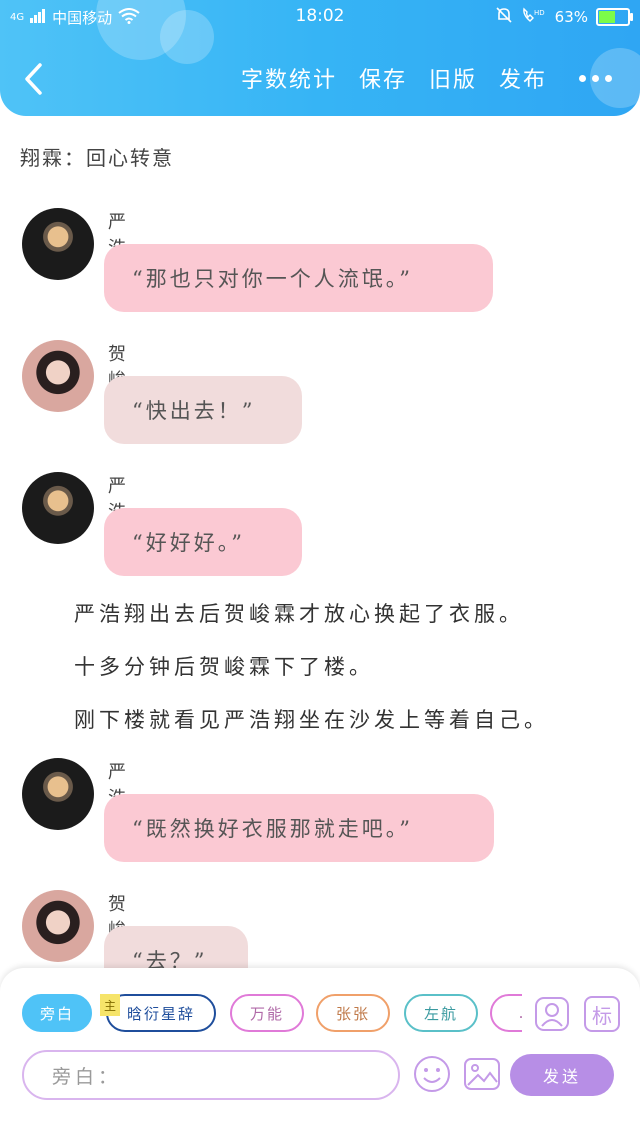 This screenshot has width=640, height=1138. What do you see at coordinates (383, 78) in the screenshot?
I see `save-button: 保存` at bounding box center [383, 78].